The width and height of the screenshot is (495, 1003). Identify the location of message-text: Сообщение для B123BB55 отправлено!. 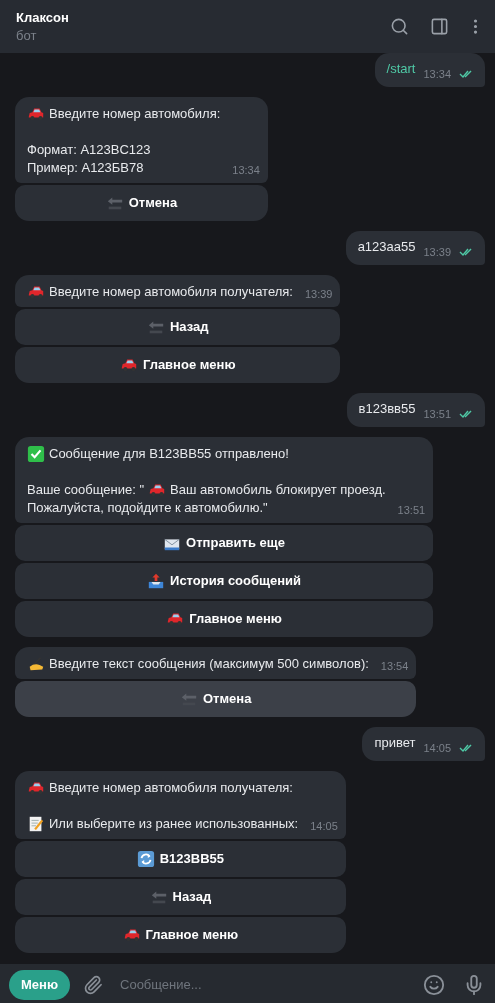
(169, 454).